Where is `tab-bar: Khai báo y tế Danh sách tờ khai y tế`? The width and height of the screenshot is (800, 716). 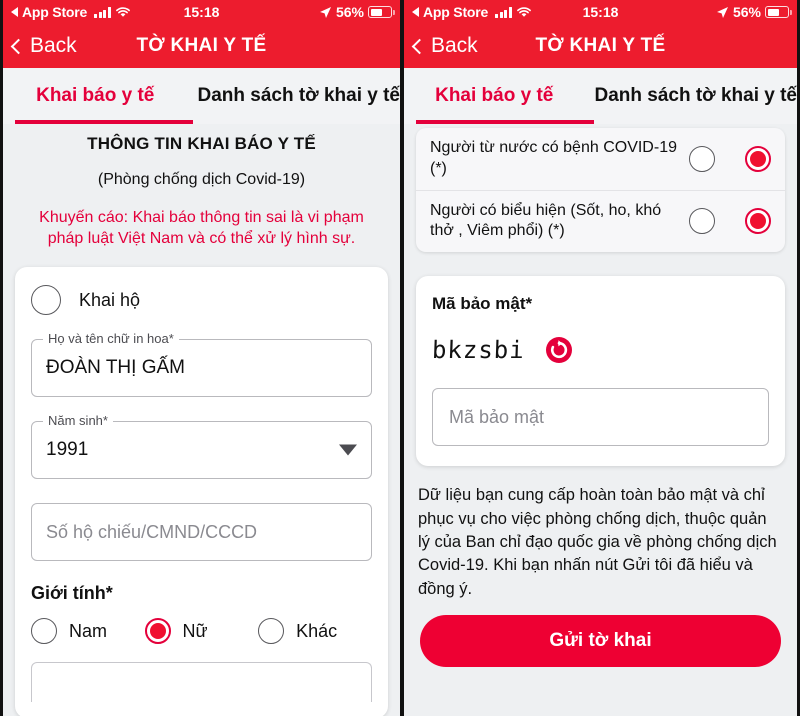
tab-bar: Khai báo y tế Danh sách tờ khai y tế is located at coordinates (201, 96).